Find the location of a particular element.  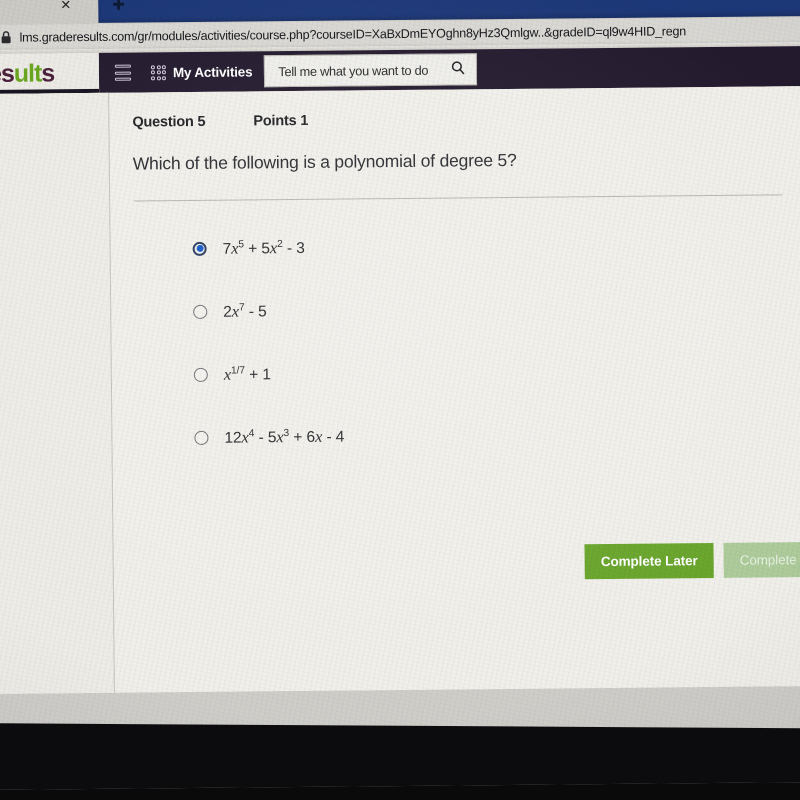

logo-prefix: Res is located at coordinates (7, 73).